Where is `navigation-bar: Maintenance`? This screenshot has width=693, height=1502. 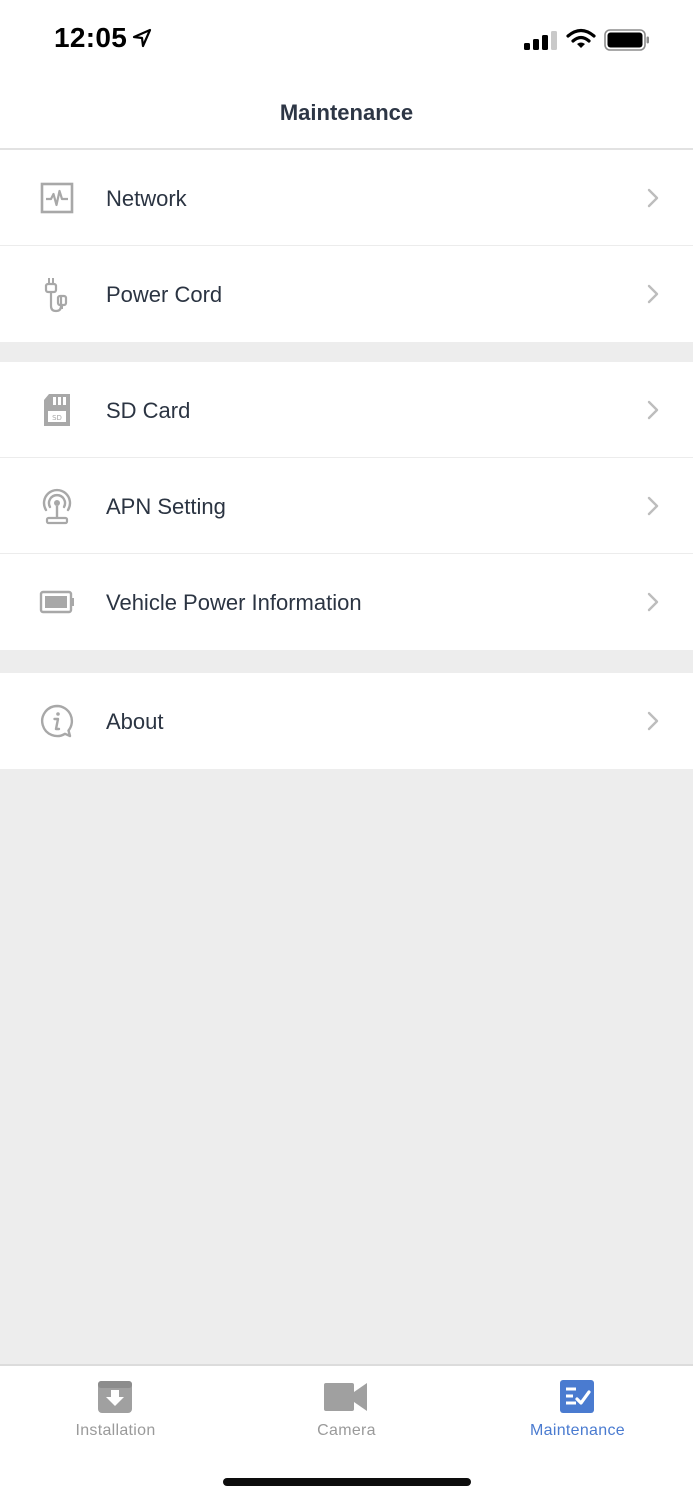
navigation-bar: Maintenance is located at coordinates (346, 115).